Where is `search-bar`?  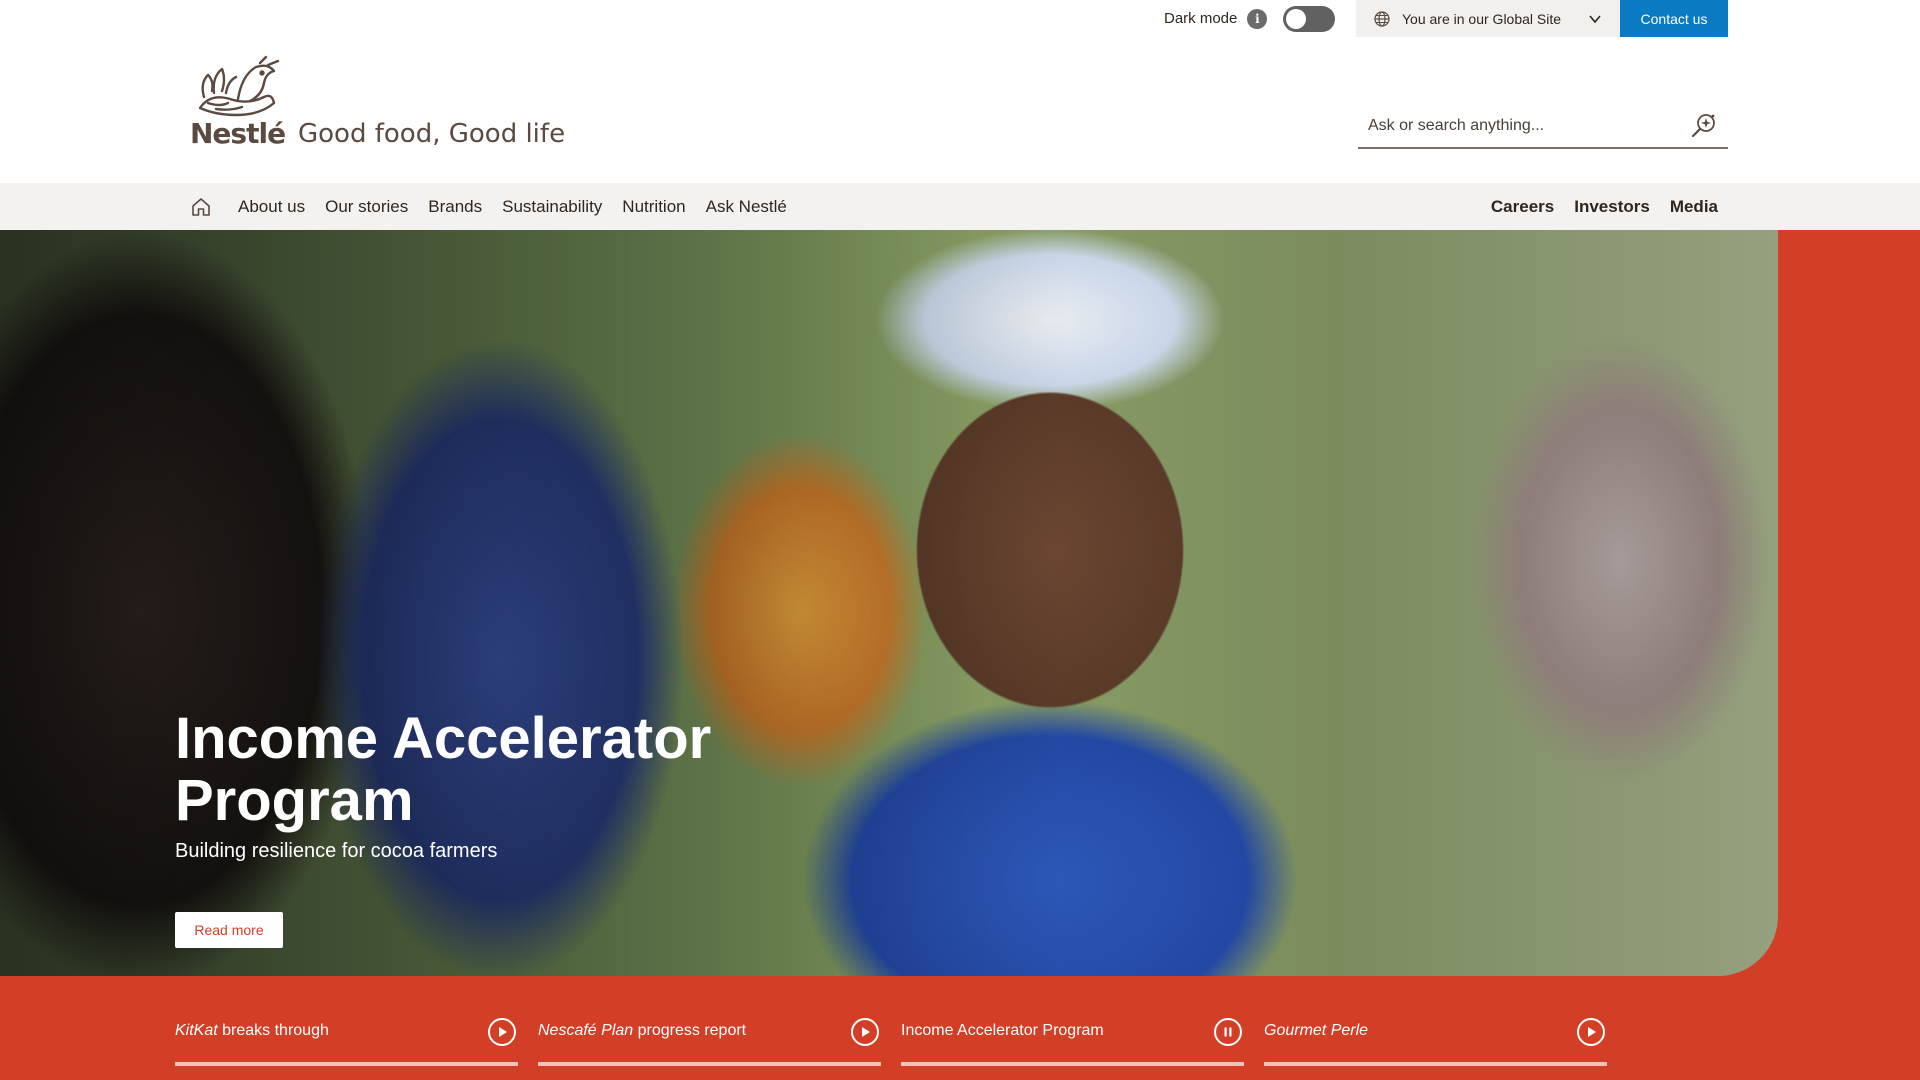 search-bar is located at coordinates (1543, 127).